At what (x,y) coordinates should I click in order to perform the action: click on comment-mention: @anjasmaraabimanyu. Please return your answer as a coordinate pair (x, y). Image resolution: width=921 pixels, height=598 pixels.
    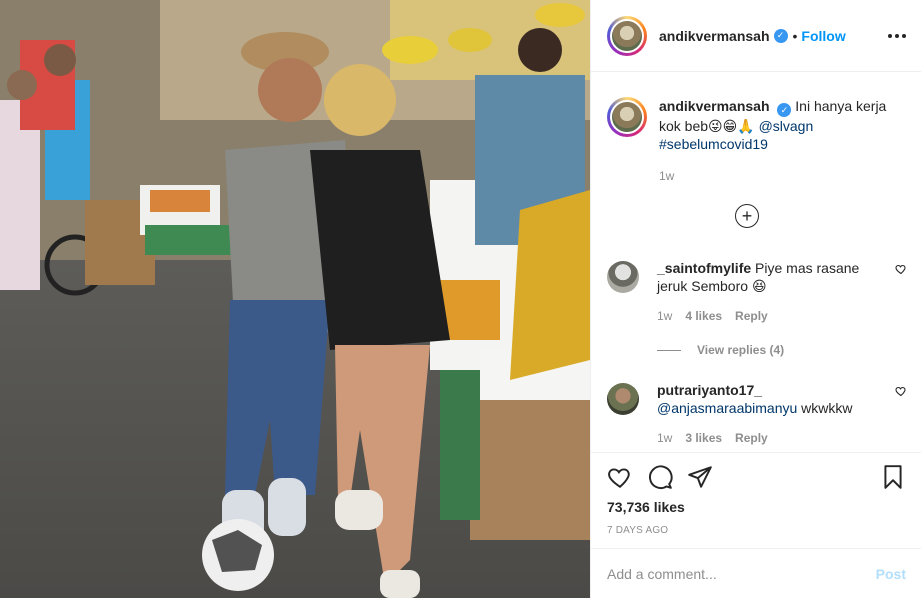
    Looking at the image, I should click on (727, 408).